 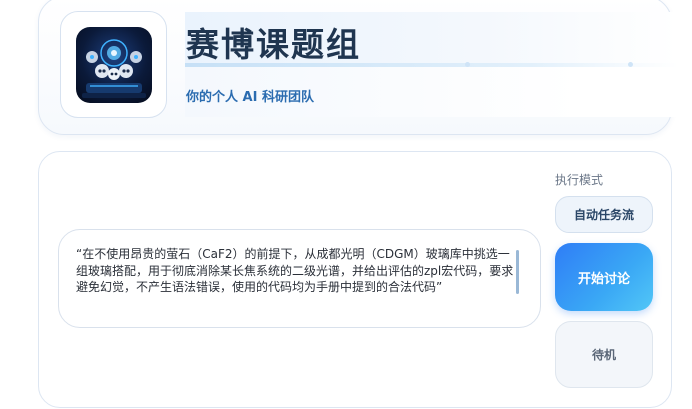 I want to click on standby-label: 待机, so click(x=603, y=355).